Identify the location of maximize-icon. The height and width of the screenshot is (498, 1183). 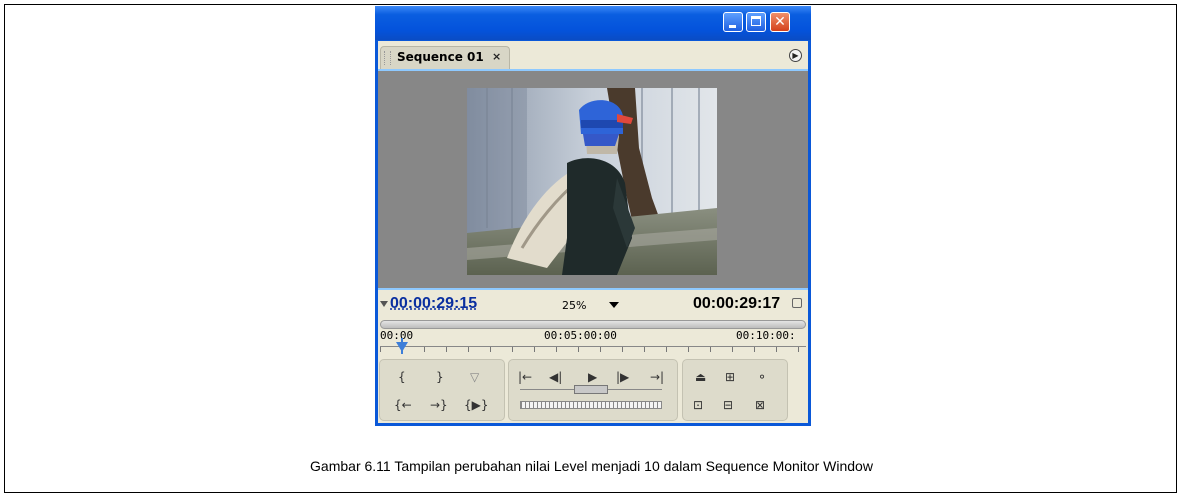
(756, 21).